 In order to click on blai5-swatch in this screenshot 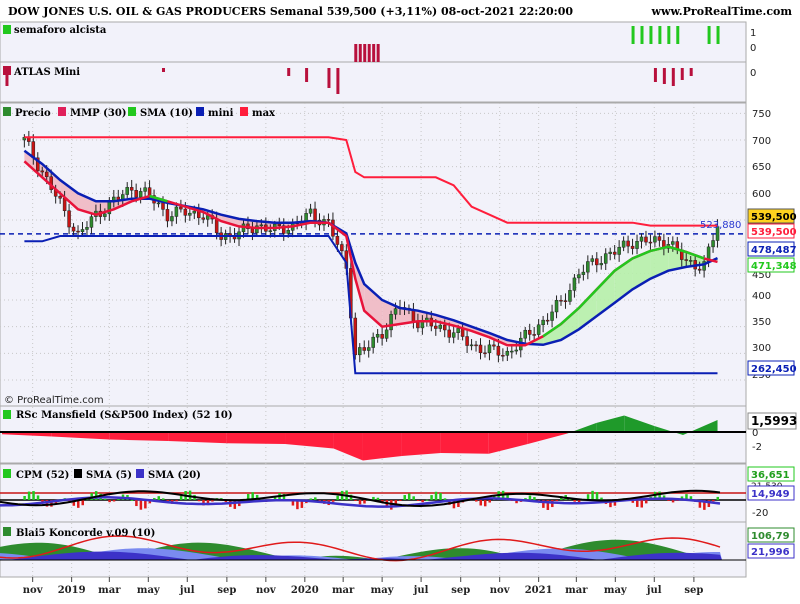, I will do `click(7, 531)`.